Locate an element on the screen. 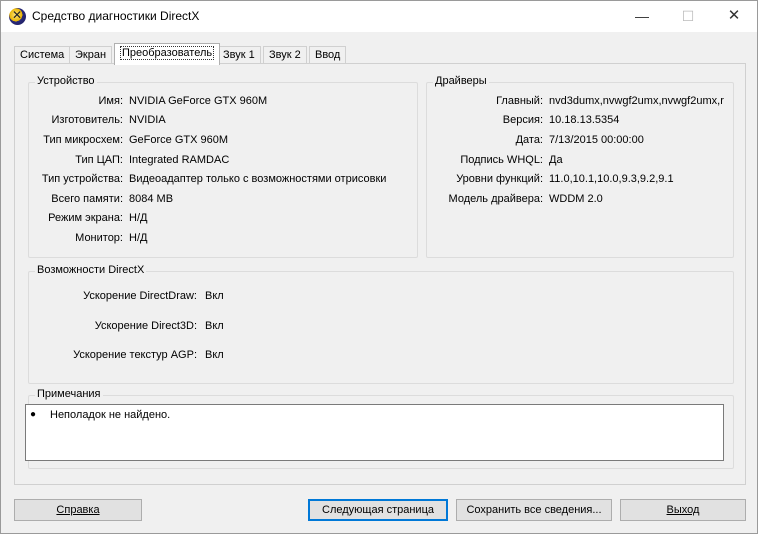 The height and width of the screenshot is (534, 758). next-page-button-label: Следующая страница is located at coordinates (378, 510).